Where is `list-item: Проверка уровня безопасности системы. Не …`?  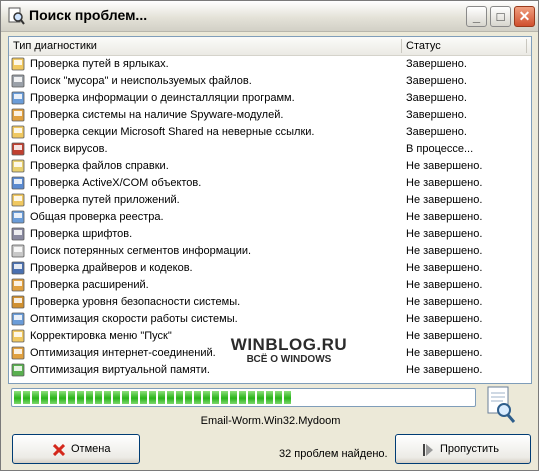
list-item: Проверка уровня безопасности системы. Не … is located at coordinates (270, 302).